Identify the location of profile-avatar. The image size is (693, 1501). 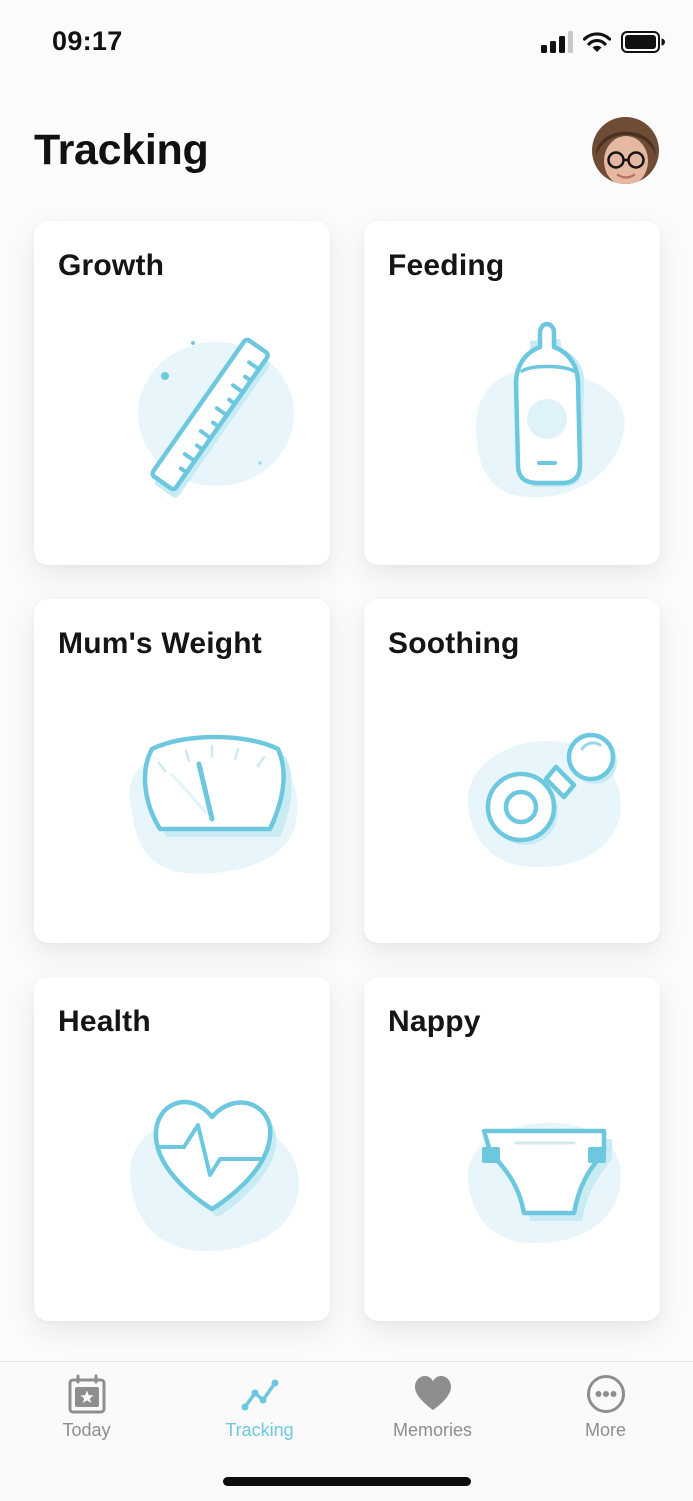
(625, 150).